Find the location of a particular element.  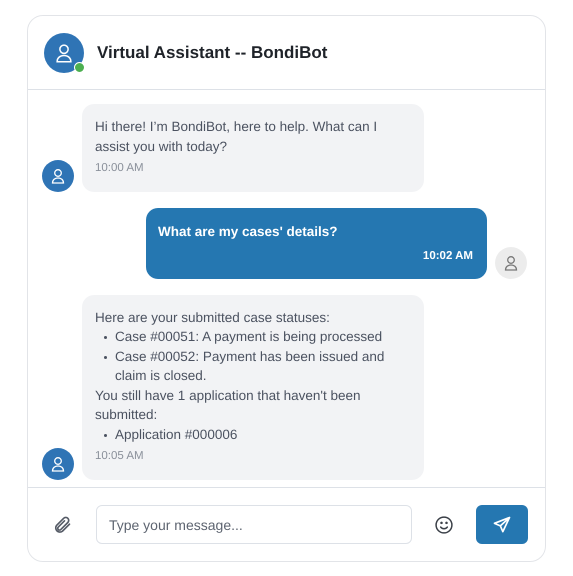

message-text: Case #00051: A payment is being processed is located at coordinates (248, 337).